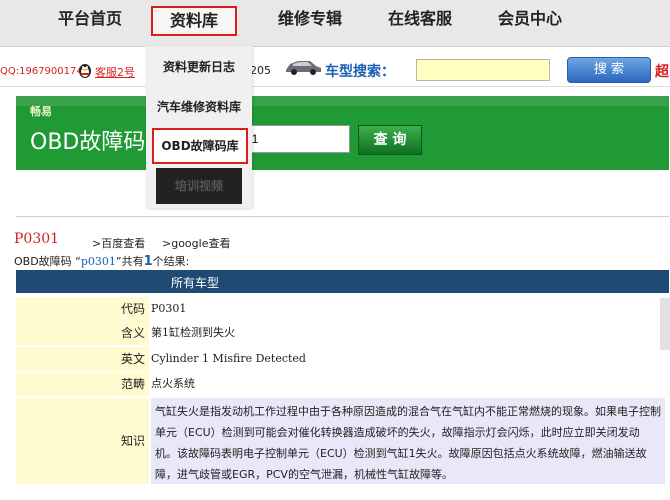  What do you see at coordinates (193, 332) in the screenshot?
I see `row-value-meaning: 第1缸检测到失火` at bounding box center [193, 332].